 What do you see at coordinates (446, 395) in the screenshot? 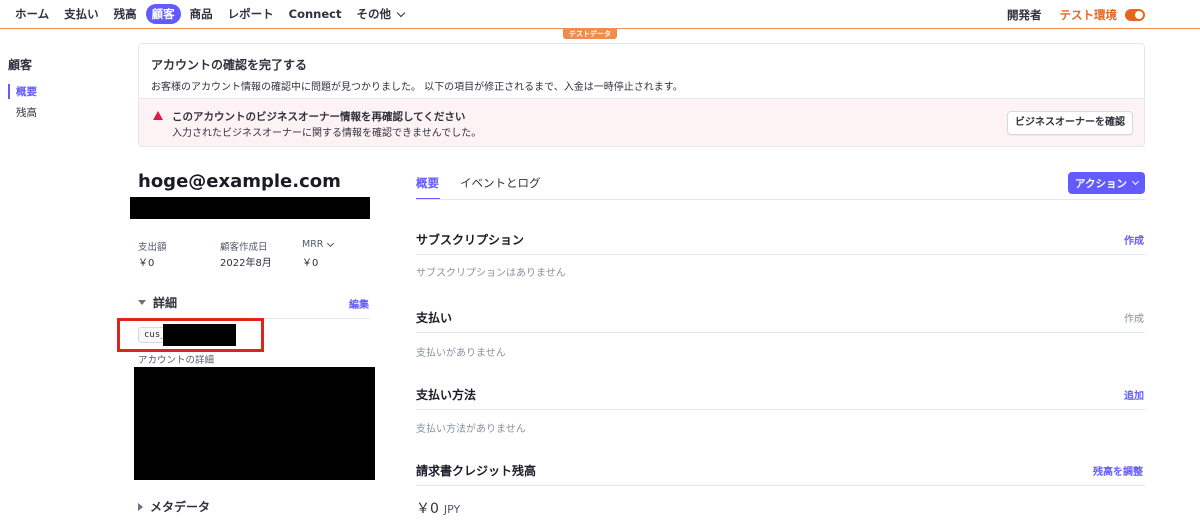
I see `payment-methods-title: 支払い方法` at bounding box center [446, 395].